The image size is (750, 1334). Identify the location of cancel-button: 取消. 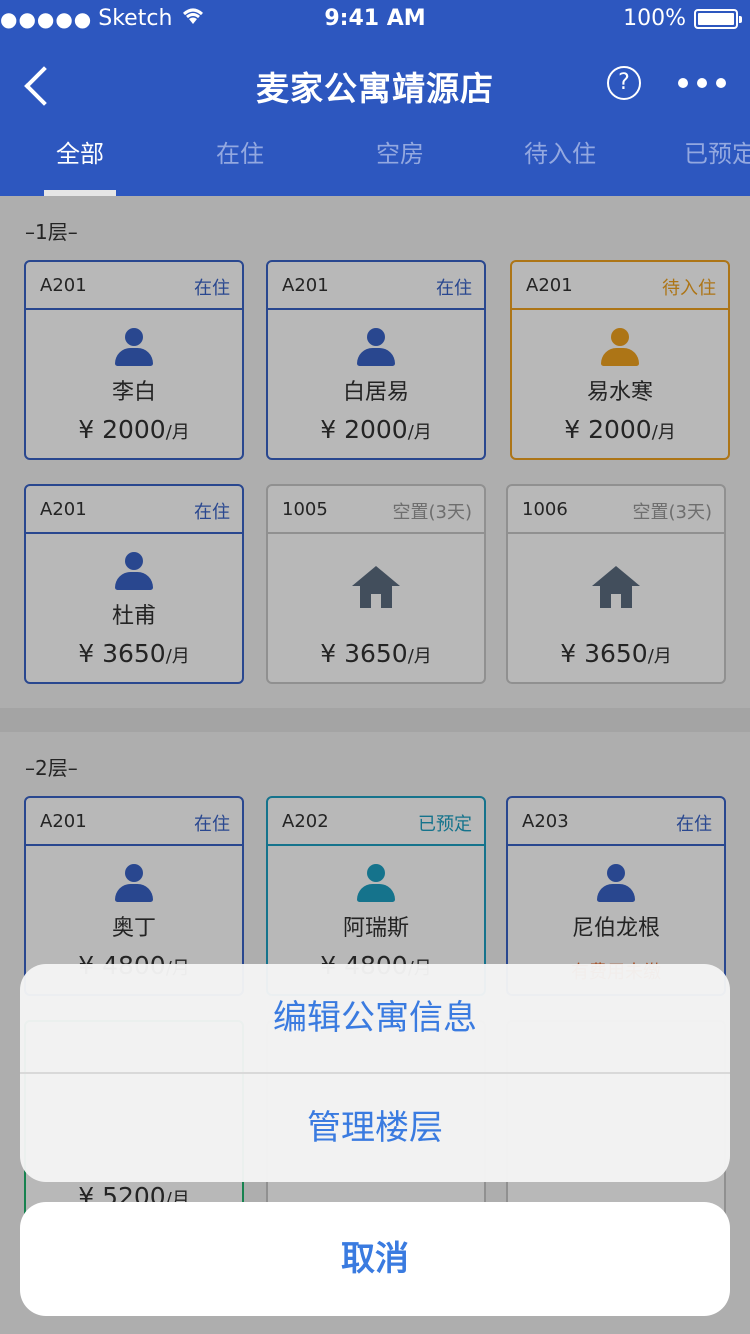
(375, 1259).